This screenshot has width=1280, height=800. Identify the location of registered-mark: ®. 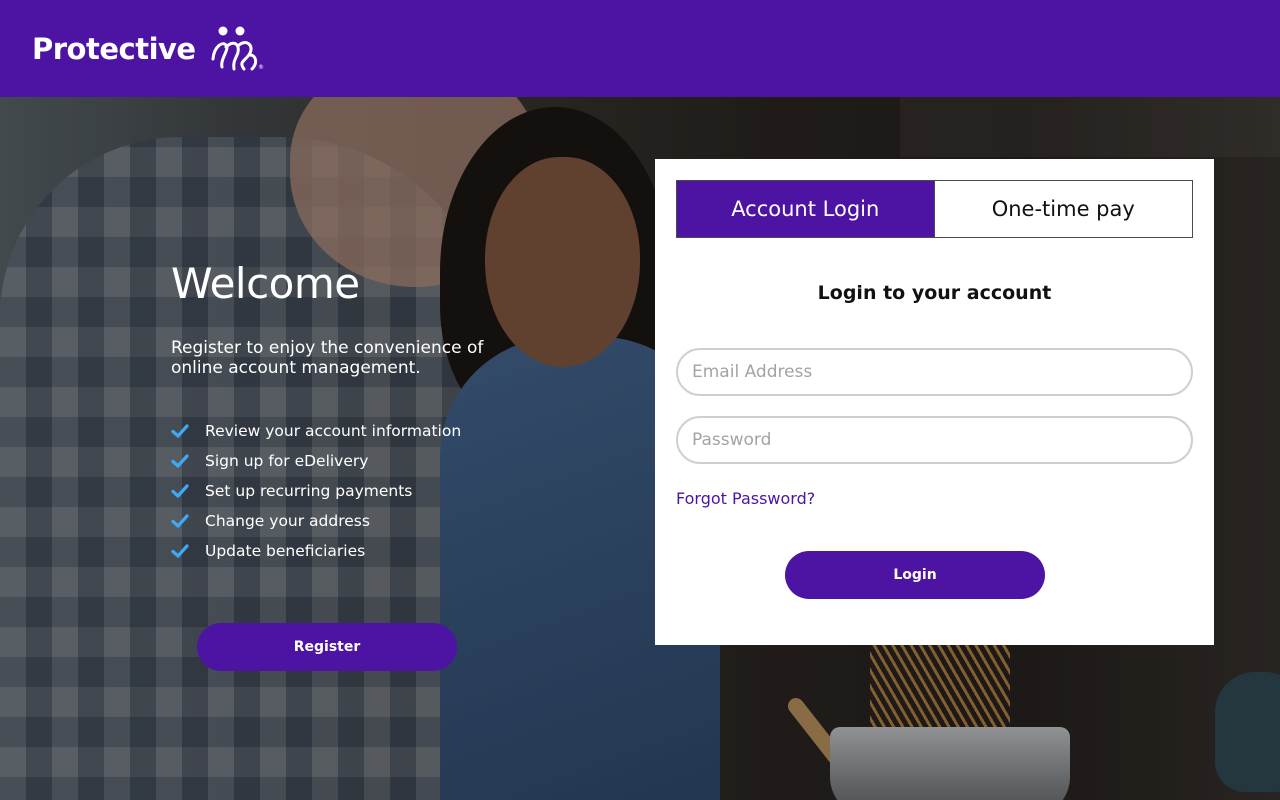
(261, 67).